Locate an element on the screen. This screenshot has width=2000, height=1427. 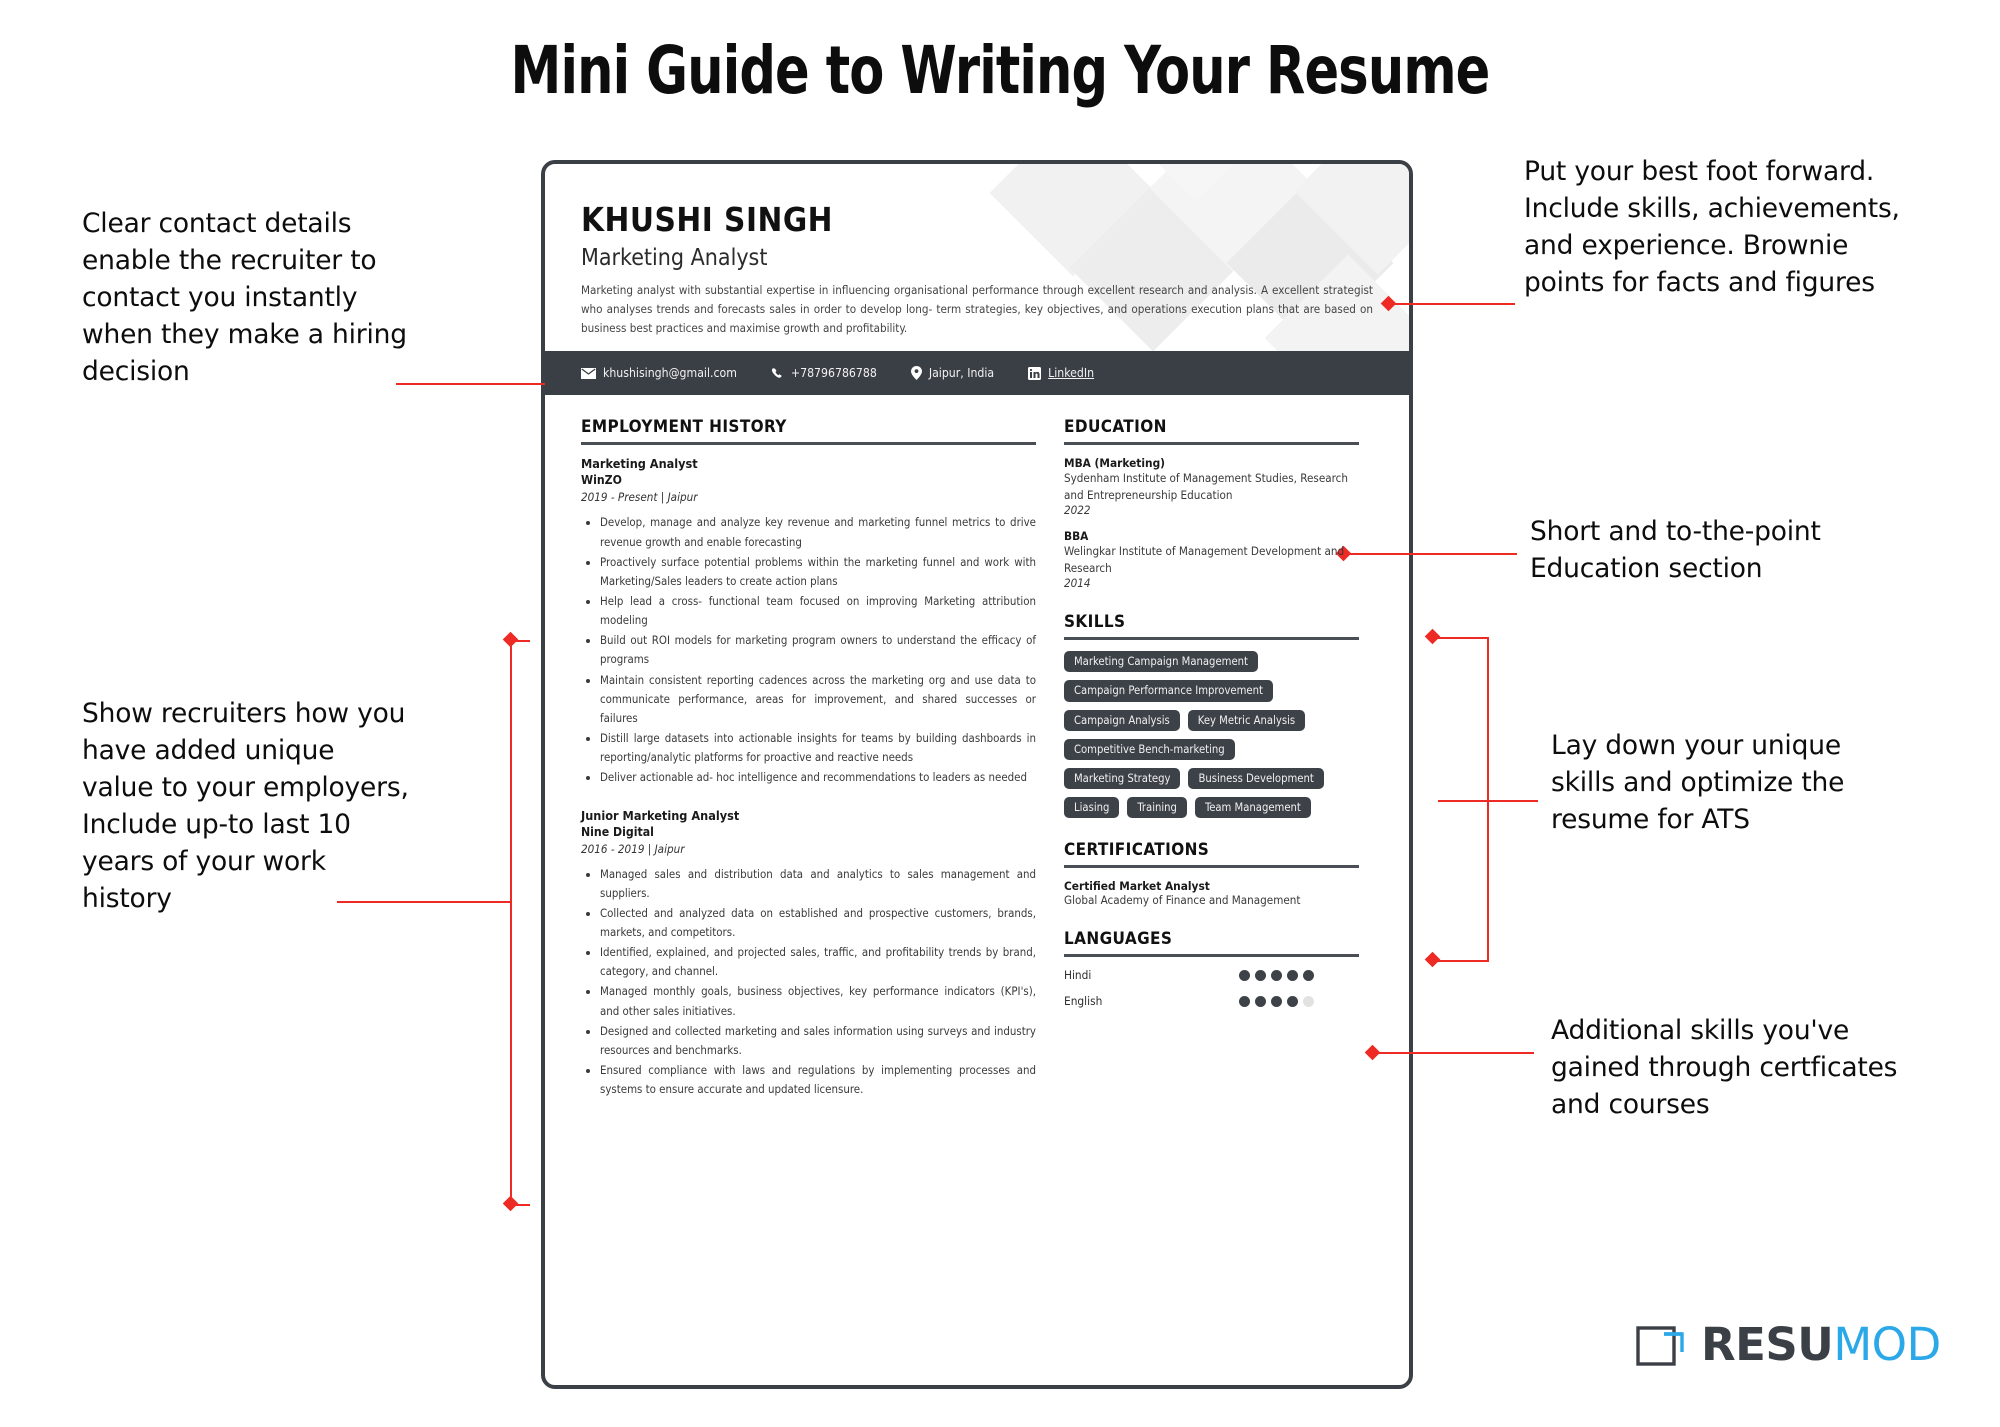
map-pin-icon is located at coordinates (916, 373).